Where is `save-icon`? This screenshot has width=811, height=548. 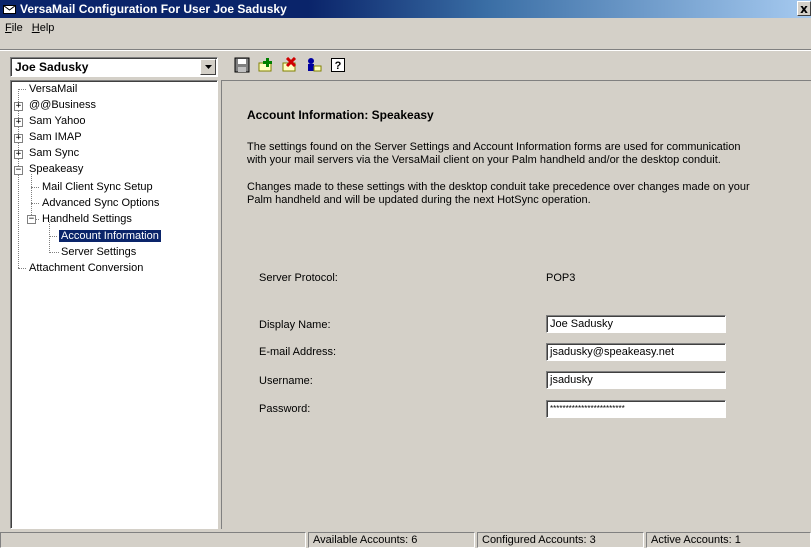 save-icon is located at coordinates (241, 65).